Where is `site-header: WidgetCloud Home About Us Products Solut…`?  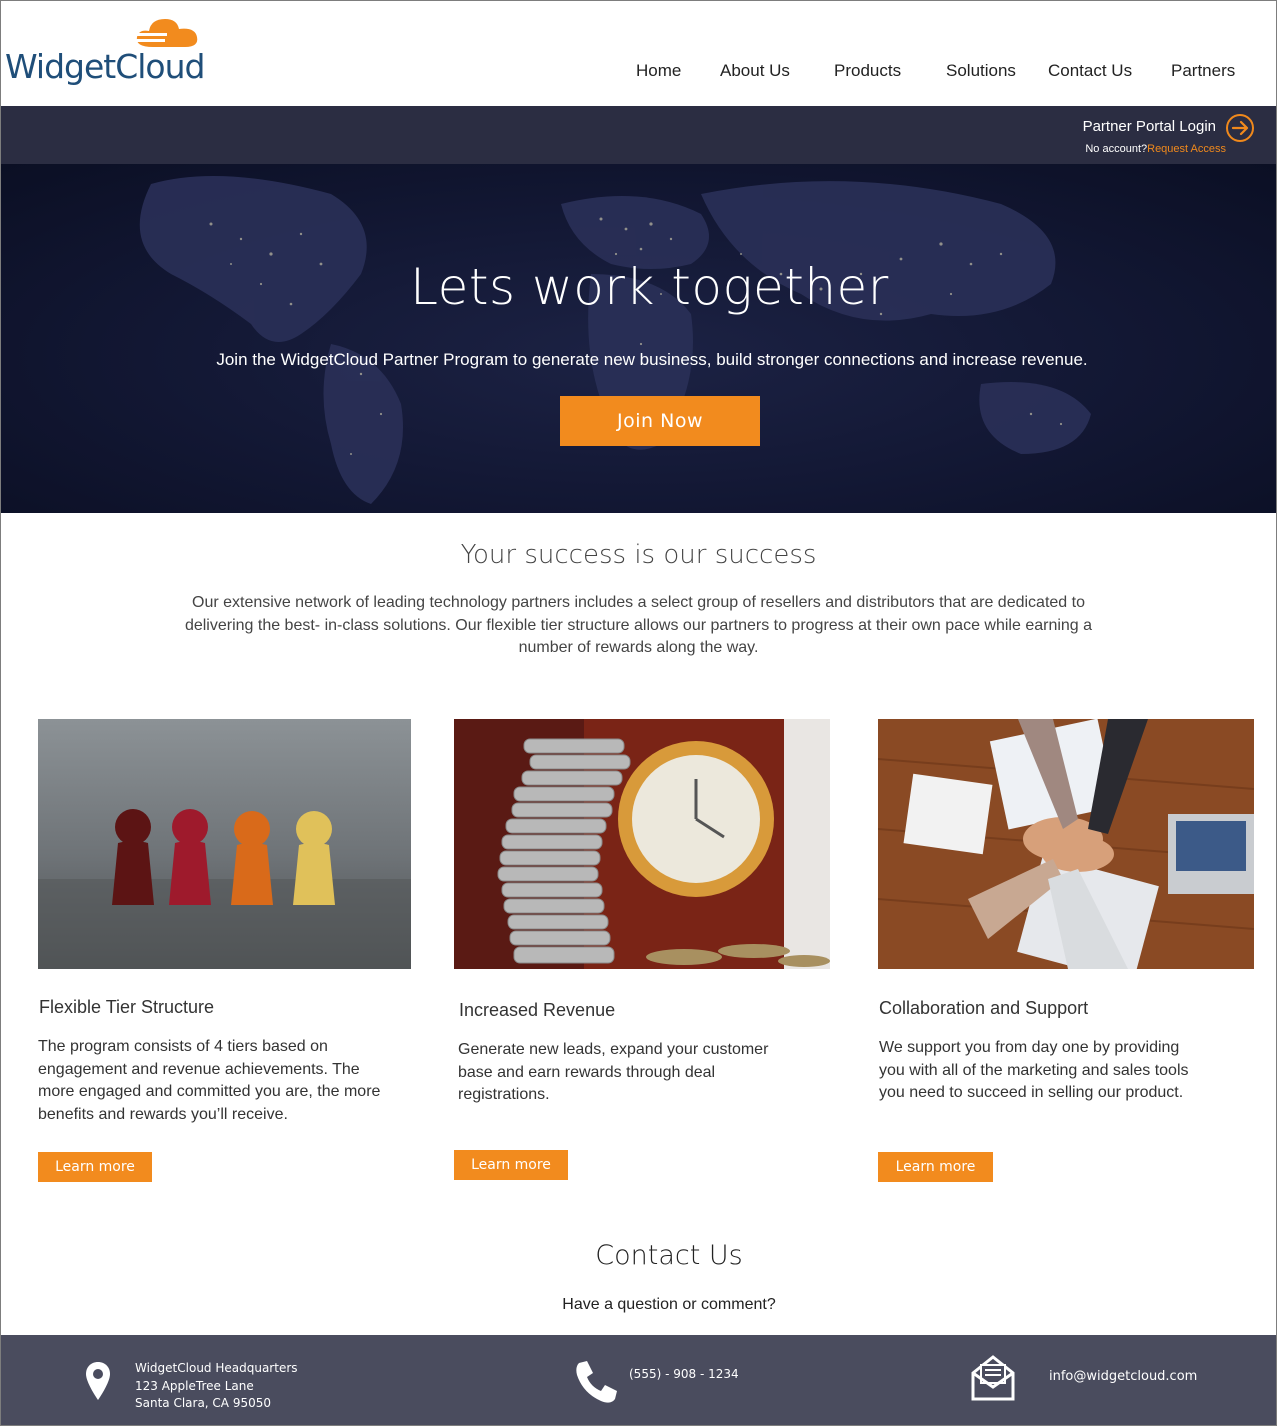
site-header: WidgetCloud Home About Us Products Solut… is located at coordinates (638, 53).